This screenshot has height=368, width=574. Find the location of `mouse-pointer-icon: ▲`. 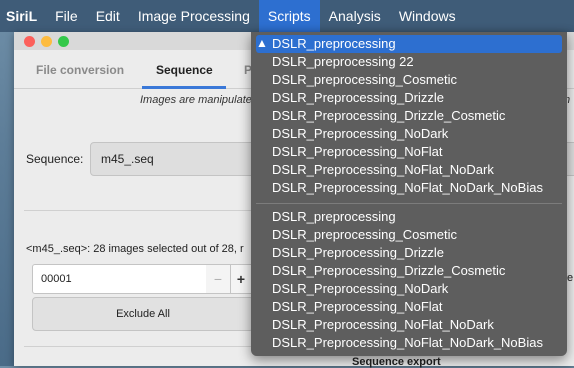

mouse-pointer-icon: ▲ is located at coordinates (262, 43).